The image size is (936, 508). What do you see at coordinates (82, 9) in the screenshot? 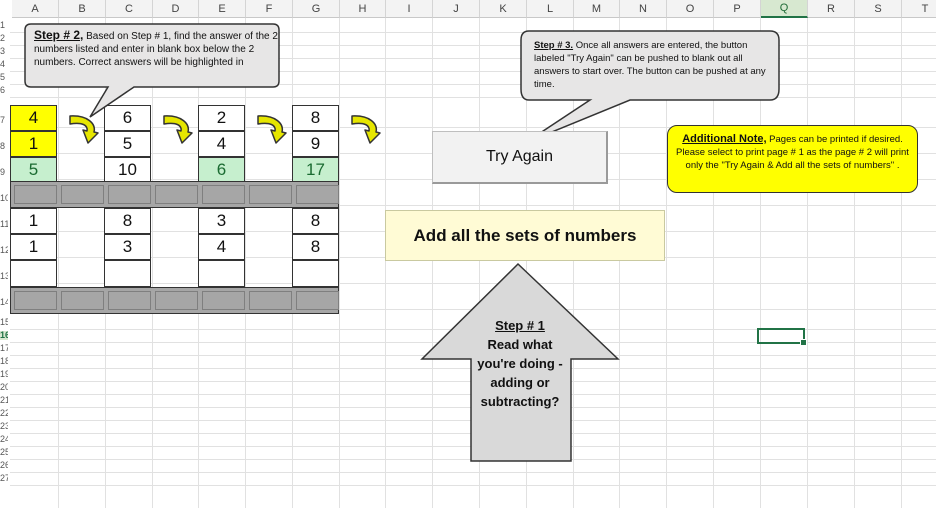
I see `column-header-b: B` at bounding box center [82, 9].